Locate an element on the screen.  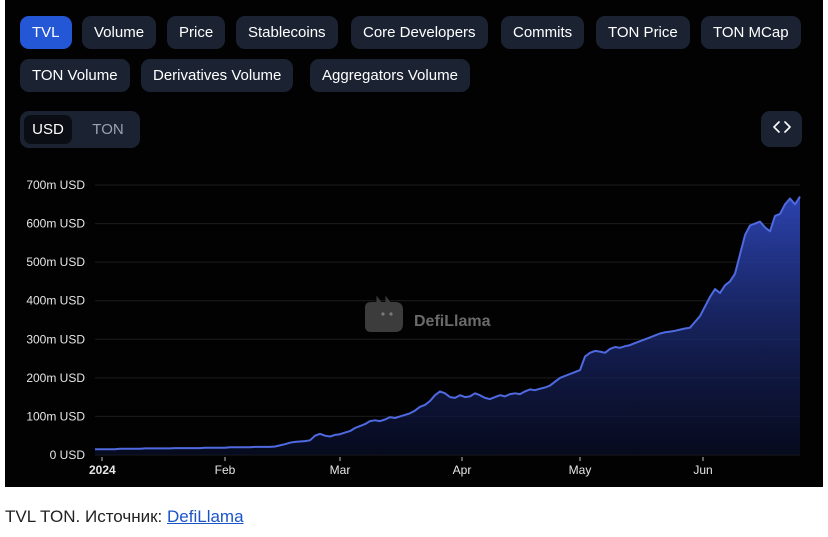
caption-link: DefiLlama is located at coordinates (205, 516).